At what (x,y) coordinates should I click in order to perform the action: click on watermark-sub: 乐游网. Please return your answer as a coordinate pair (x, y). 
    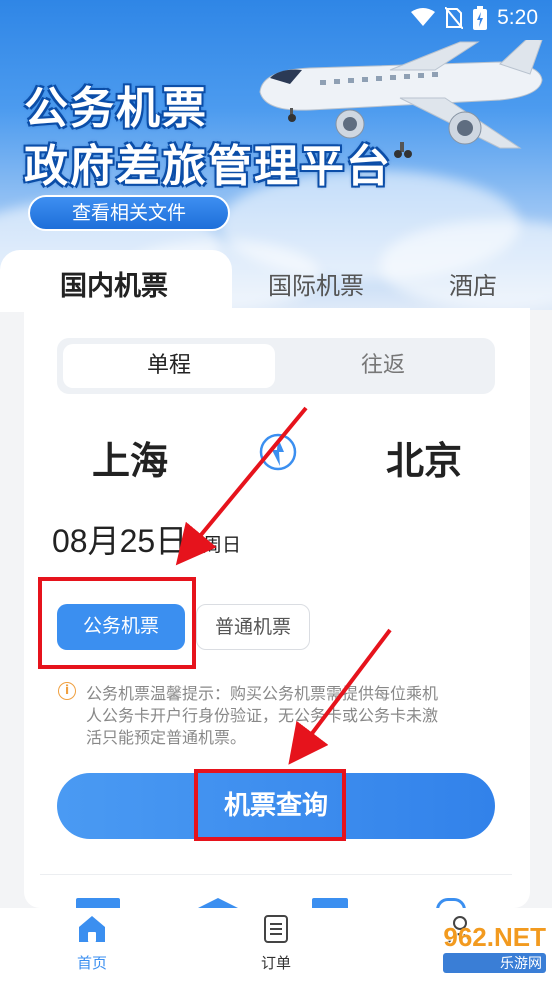
    Looking at the image, I should click on (494, 963).